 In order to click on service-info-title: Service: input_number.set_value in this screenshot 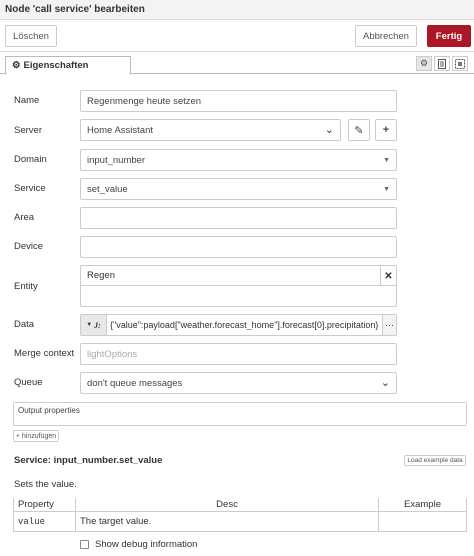, I will do `click(88, 460)`.